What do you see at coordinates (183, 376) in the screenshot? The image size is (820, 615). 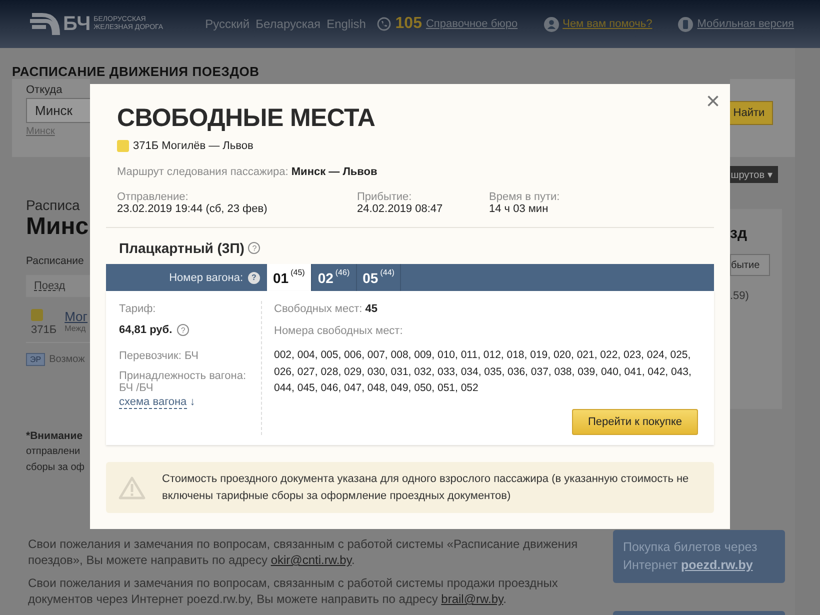 I see `ownership-label: Принадлежность вагона:` at bounding box center [183, 376].